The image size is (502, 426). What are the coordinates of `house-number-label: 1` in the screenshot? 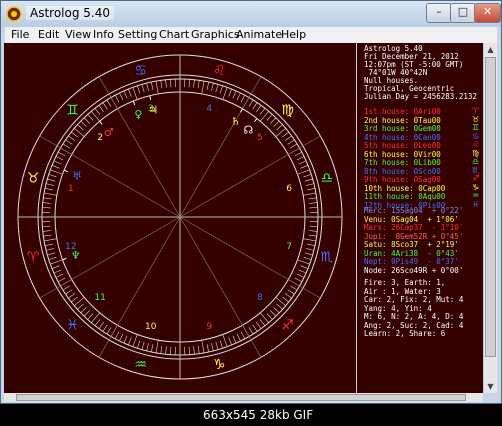 It's located at (71, 189).